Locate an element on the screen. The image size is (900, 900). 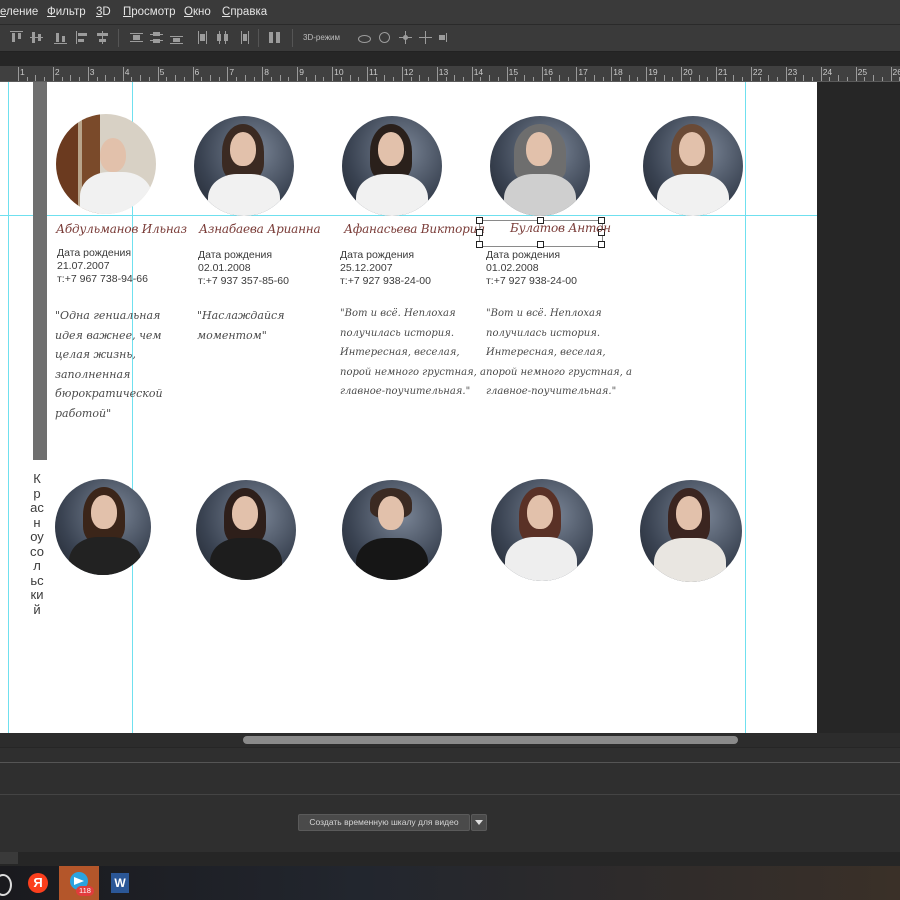
align-left-edges-icon is located at coordinates (82, 37).